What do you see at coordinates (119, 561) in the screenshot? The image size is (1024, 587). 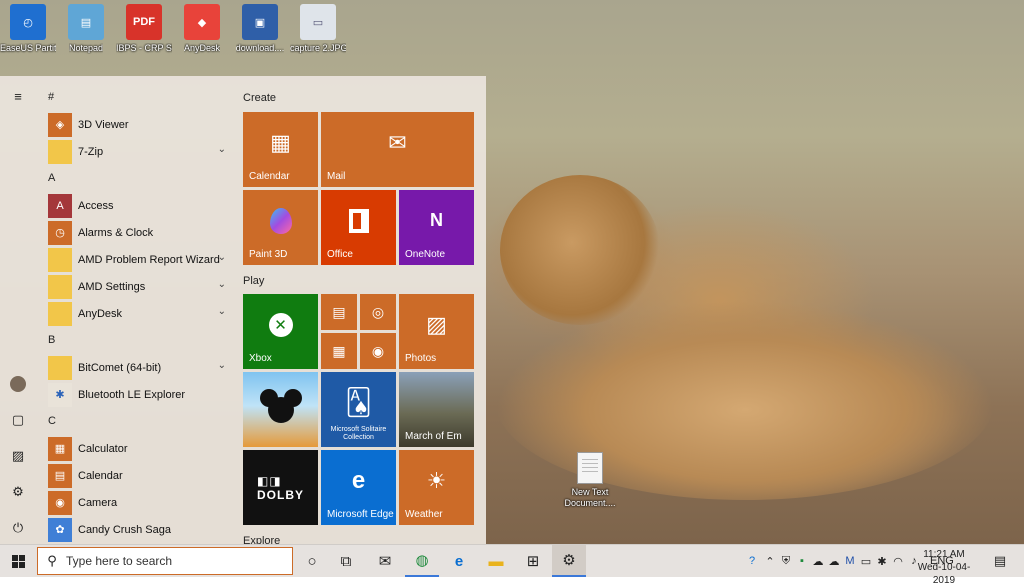 I see `search-input: Type here to search` at bounding box center [119, 561].